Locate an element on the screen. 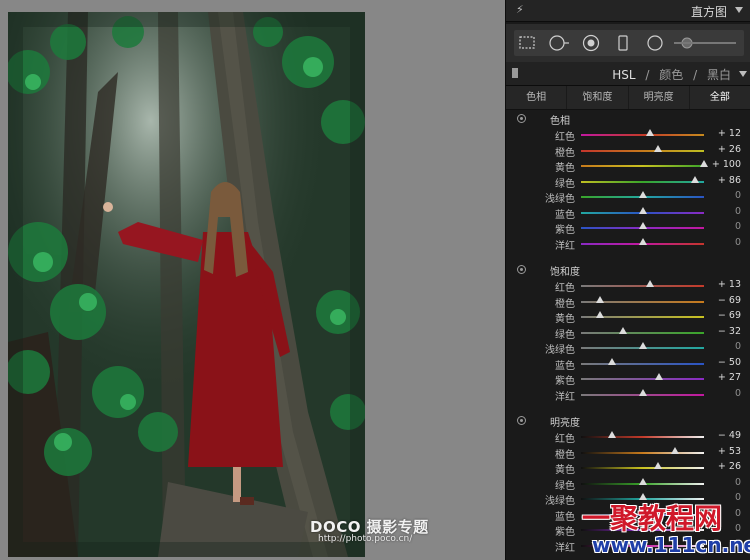  slider-row: 橙色 + 53 is located at coordinates (628, 453).